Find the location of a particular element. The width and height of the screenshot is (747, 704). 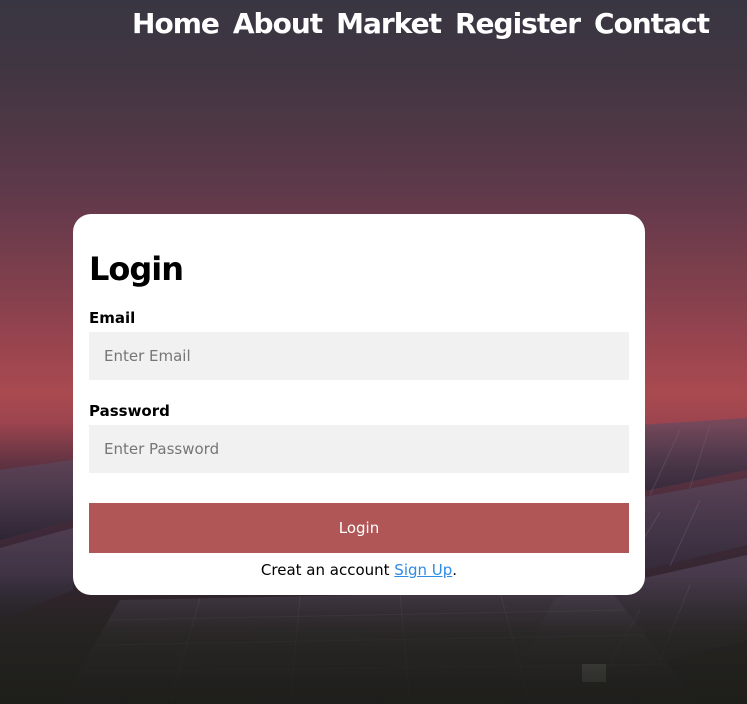

login-button: Login is located at coordinates (359, 528).